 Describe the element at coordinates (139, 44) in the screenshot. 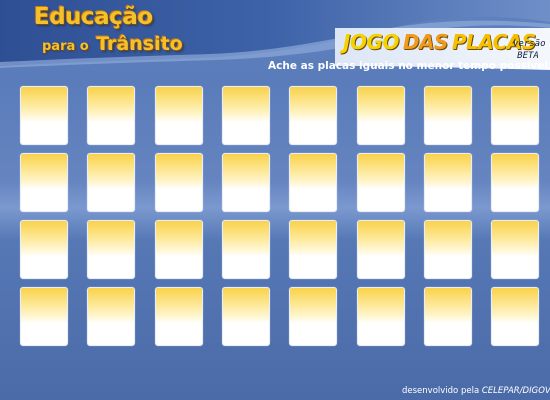

I see `logo-subtitle-big: Trânsito` at that location.